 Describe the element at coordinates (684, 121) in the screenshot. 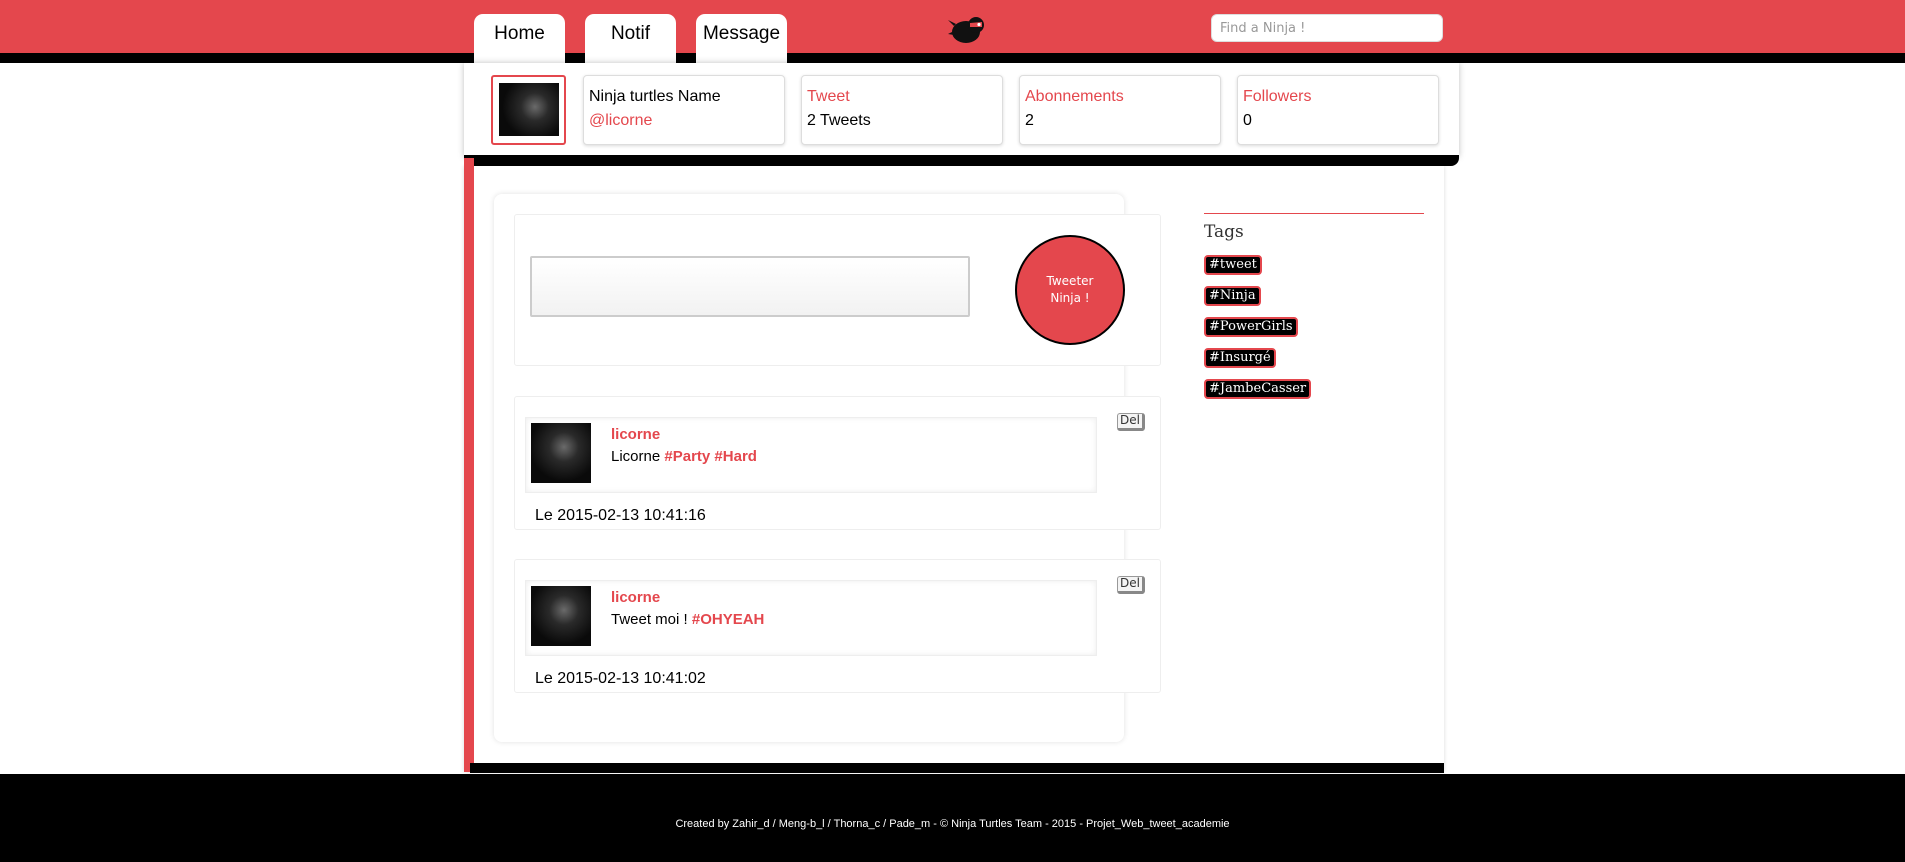

I see `profile-handle: @licorne` at that location.